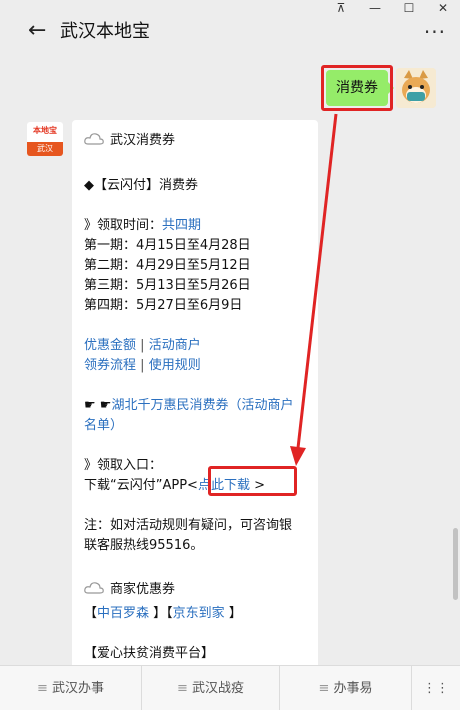 The width and height of the screenshot is (460, 710). I want to click on bottom-menu: ≡ 武汉办事 ≡ 武汉战疫 ≡ 办事易 ⋮⋮, so click(230, 687).